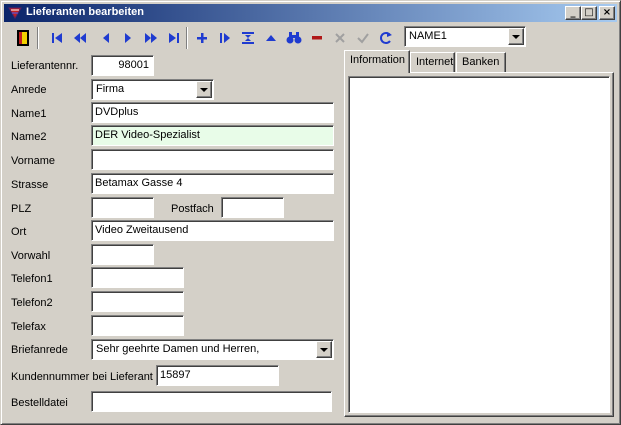 This screenshot has width=621, height=425. What do you see at coordinates (137, 325) in the screenshot?
I see `telefax-field` at bounding box center [137, 325].